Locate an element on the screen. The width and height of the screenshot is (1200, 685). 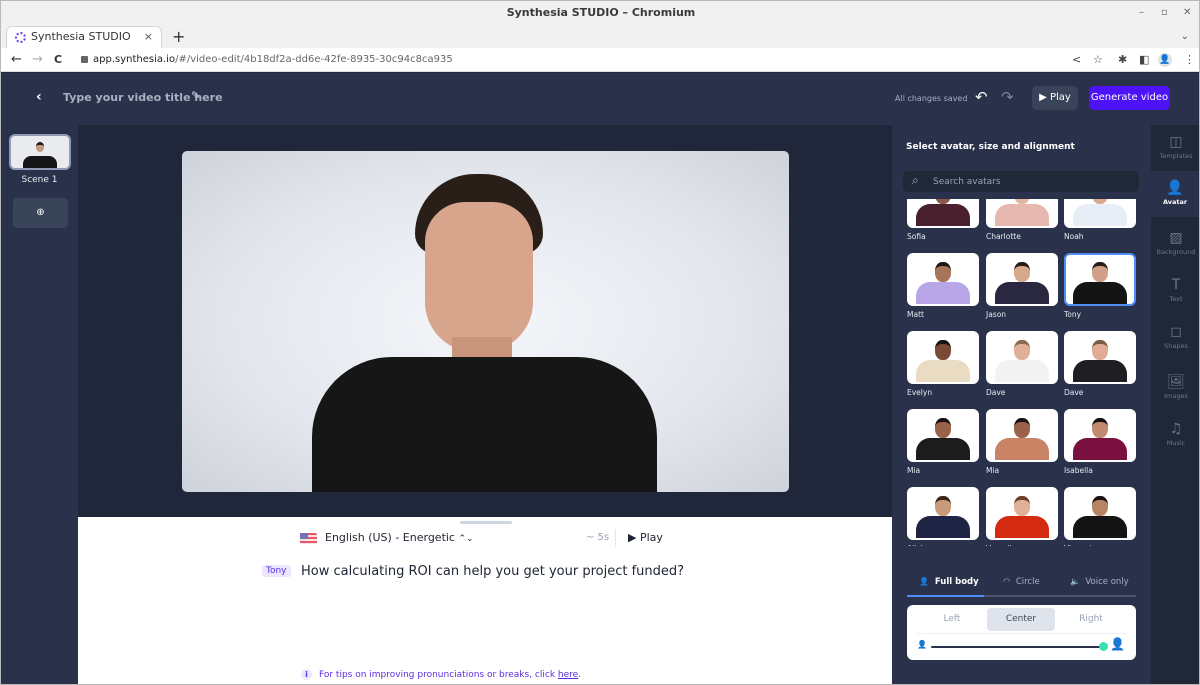
rail-item-images: 🖼 Images is located at coordinates (1175, 388).